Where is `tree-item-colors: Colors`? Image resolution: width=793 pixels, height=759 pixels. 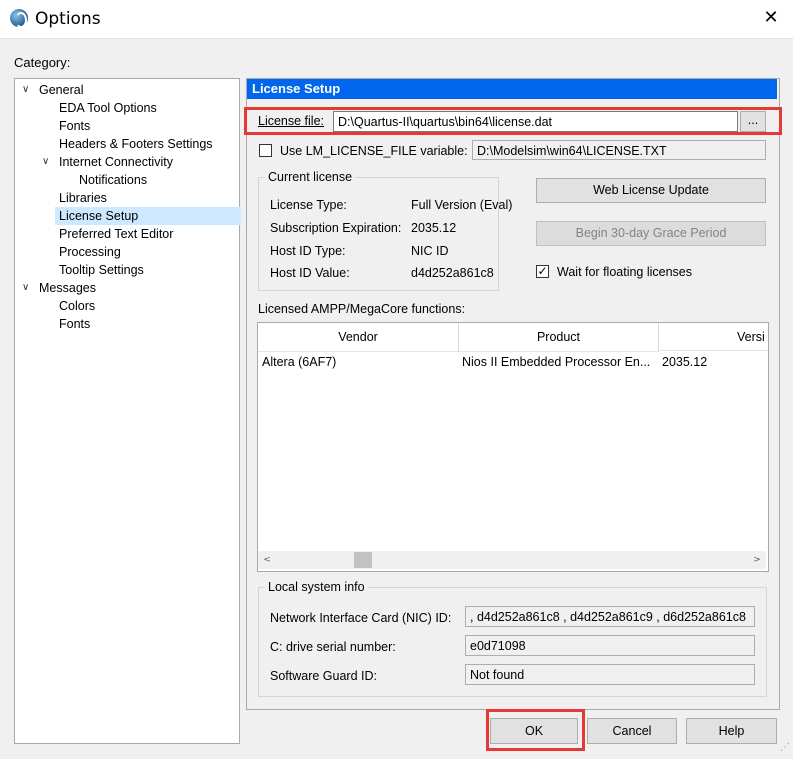
tree-item-colors: Colors is located at coordinates (77, 306).